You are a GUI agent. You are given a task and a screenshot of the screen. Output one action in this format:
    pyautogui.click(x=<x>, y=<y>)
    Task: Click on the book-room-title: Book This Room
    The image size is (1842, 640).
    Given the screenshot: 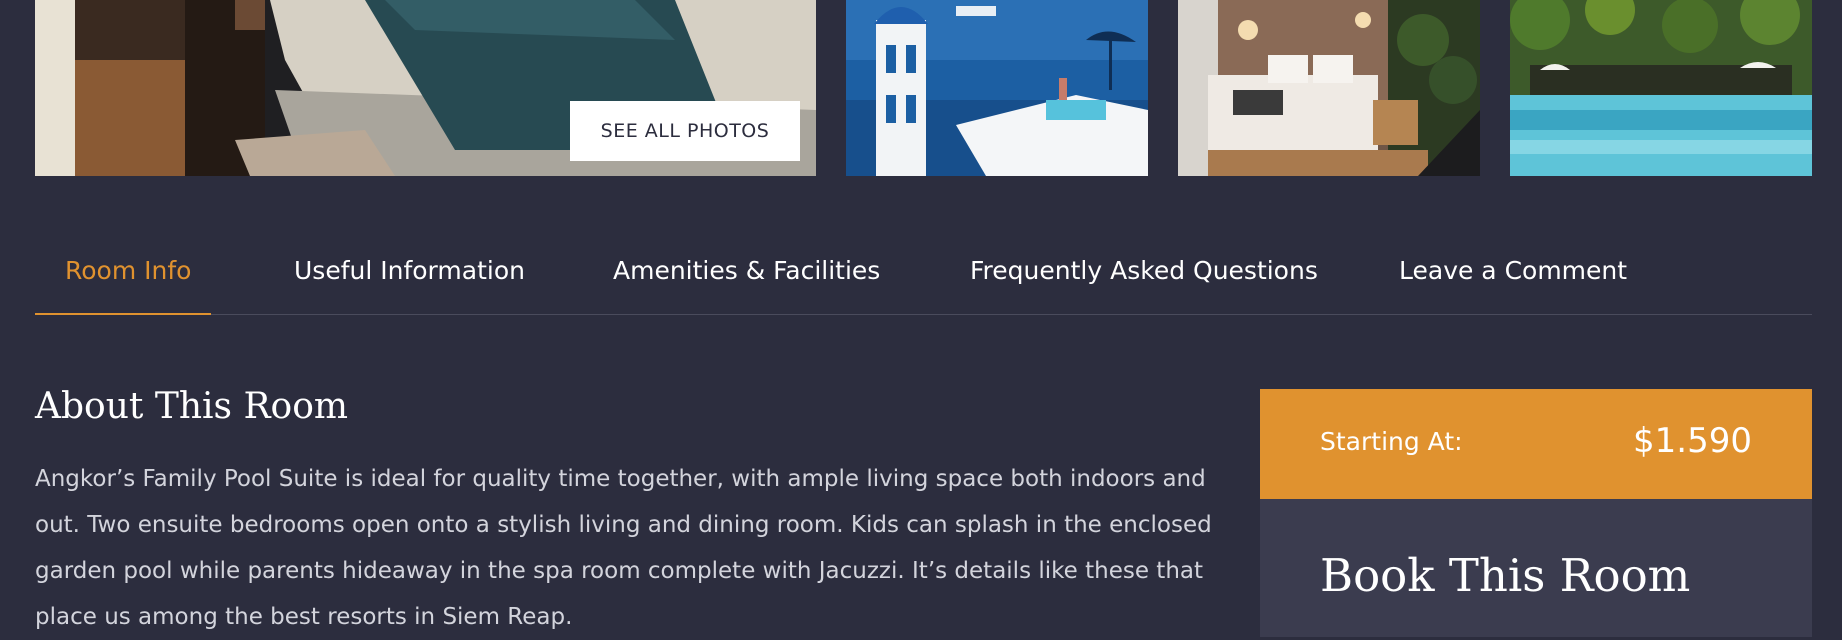 What is the action you would take?
    pyautogui.click(x=1505, y=575)
    